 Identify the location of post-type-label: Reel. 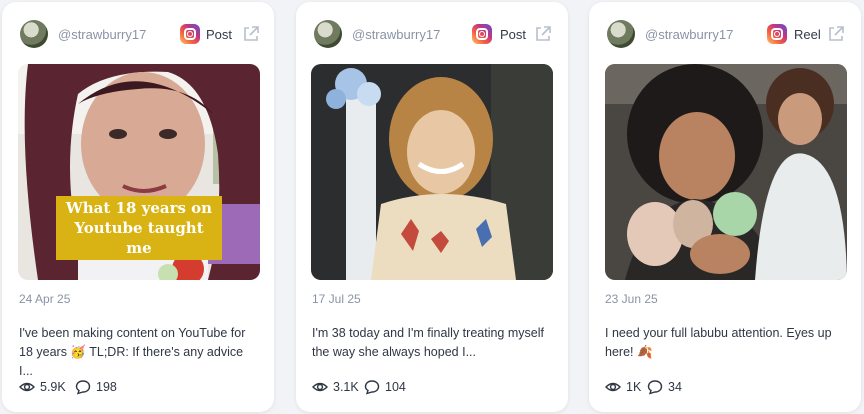
(807, 34).